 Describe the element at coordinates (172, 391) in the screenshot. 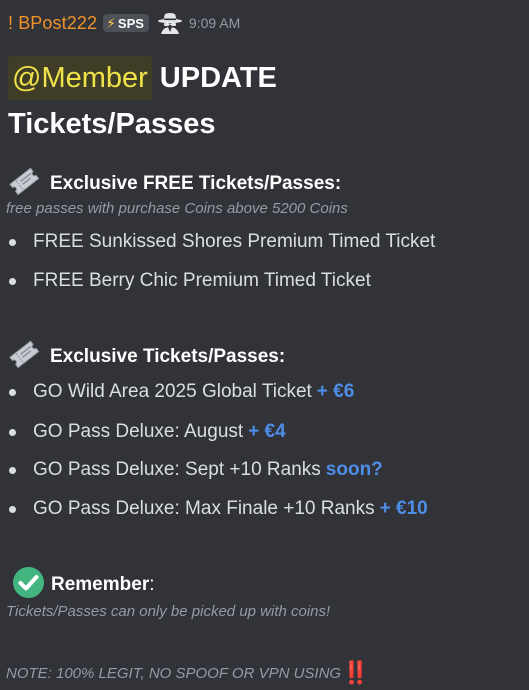

I see `list-item-text: GO Wild Area 2025 Global Ticket` at that location.